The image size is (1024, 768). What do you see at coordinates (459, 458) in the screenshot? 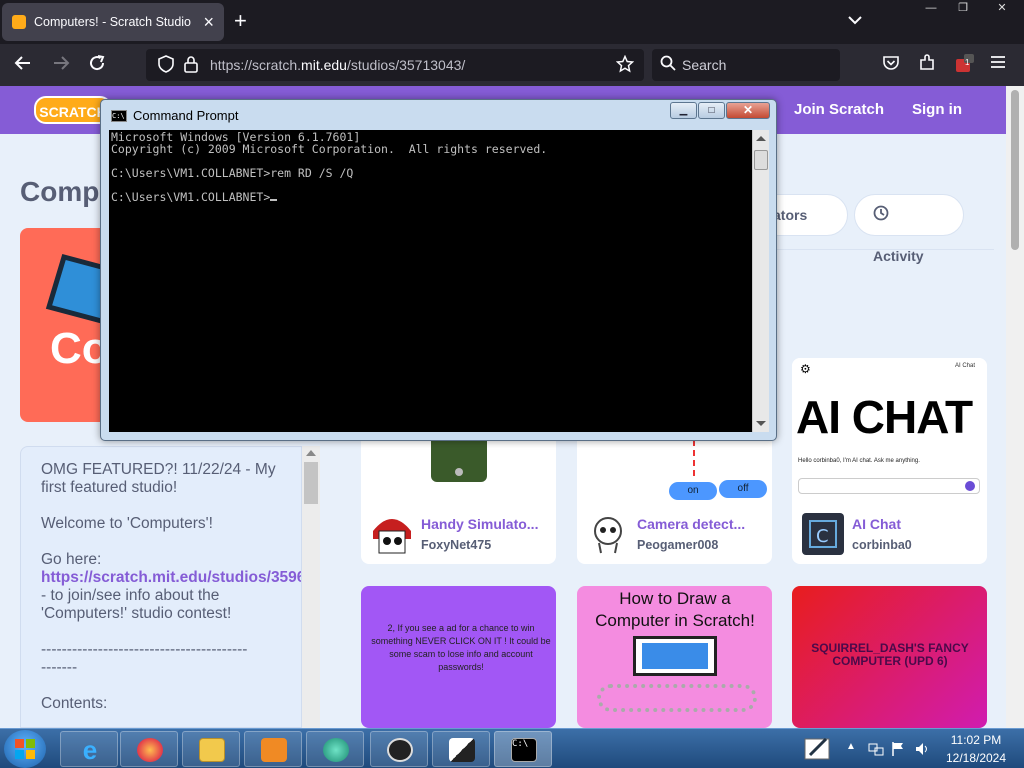
I see `phone-icon` at bounding box center [459, 458].